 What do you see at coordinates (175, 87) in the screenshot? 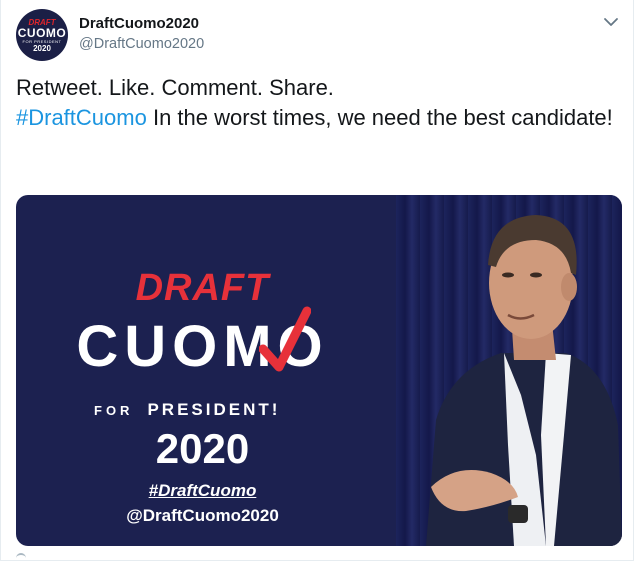
I see `tweet-text-line: Retweet. Like. Comment. Share.` at bounding box center [175, 87].